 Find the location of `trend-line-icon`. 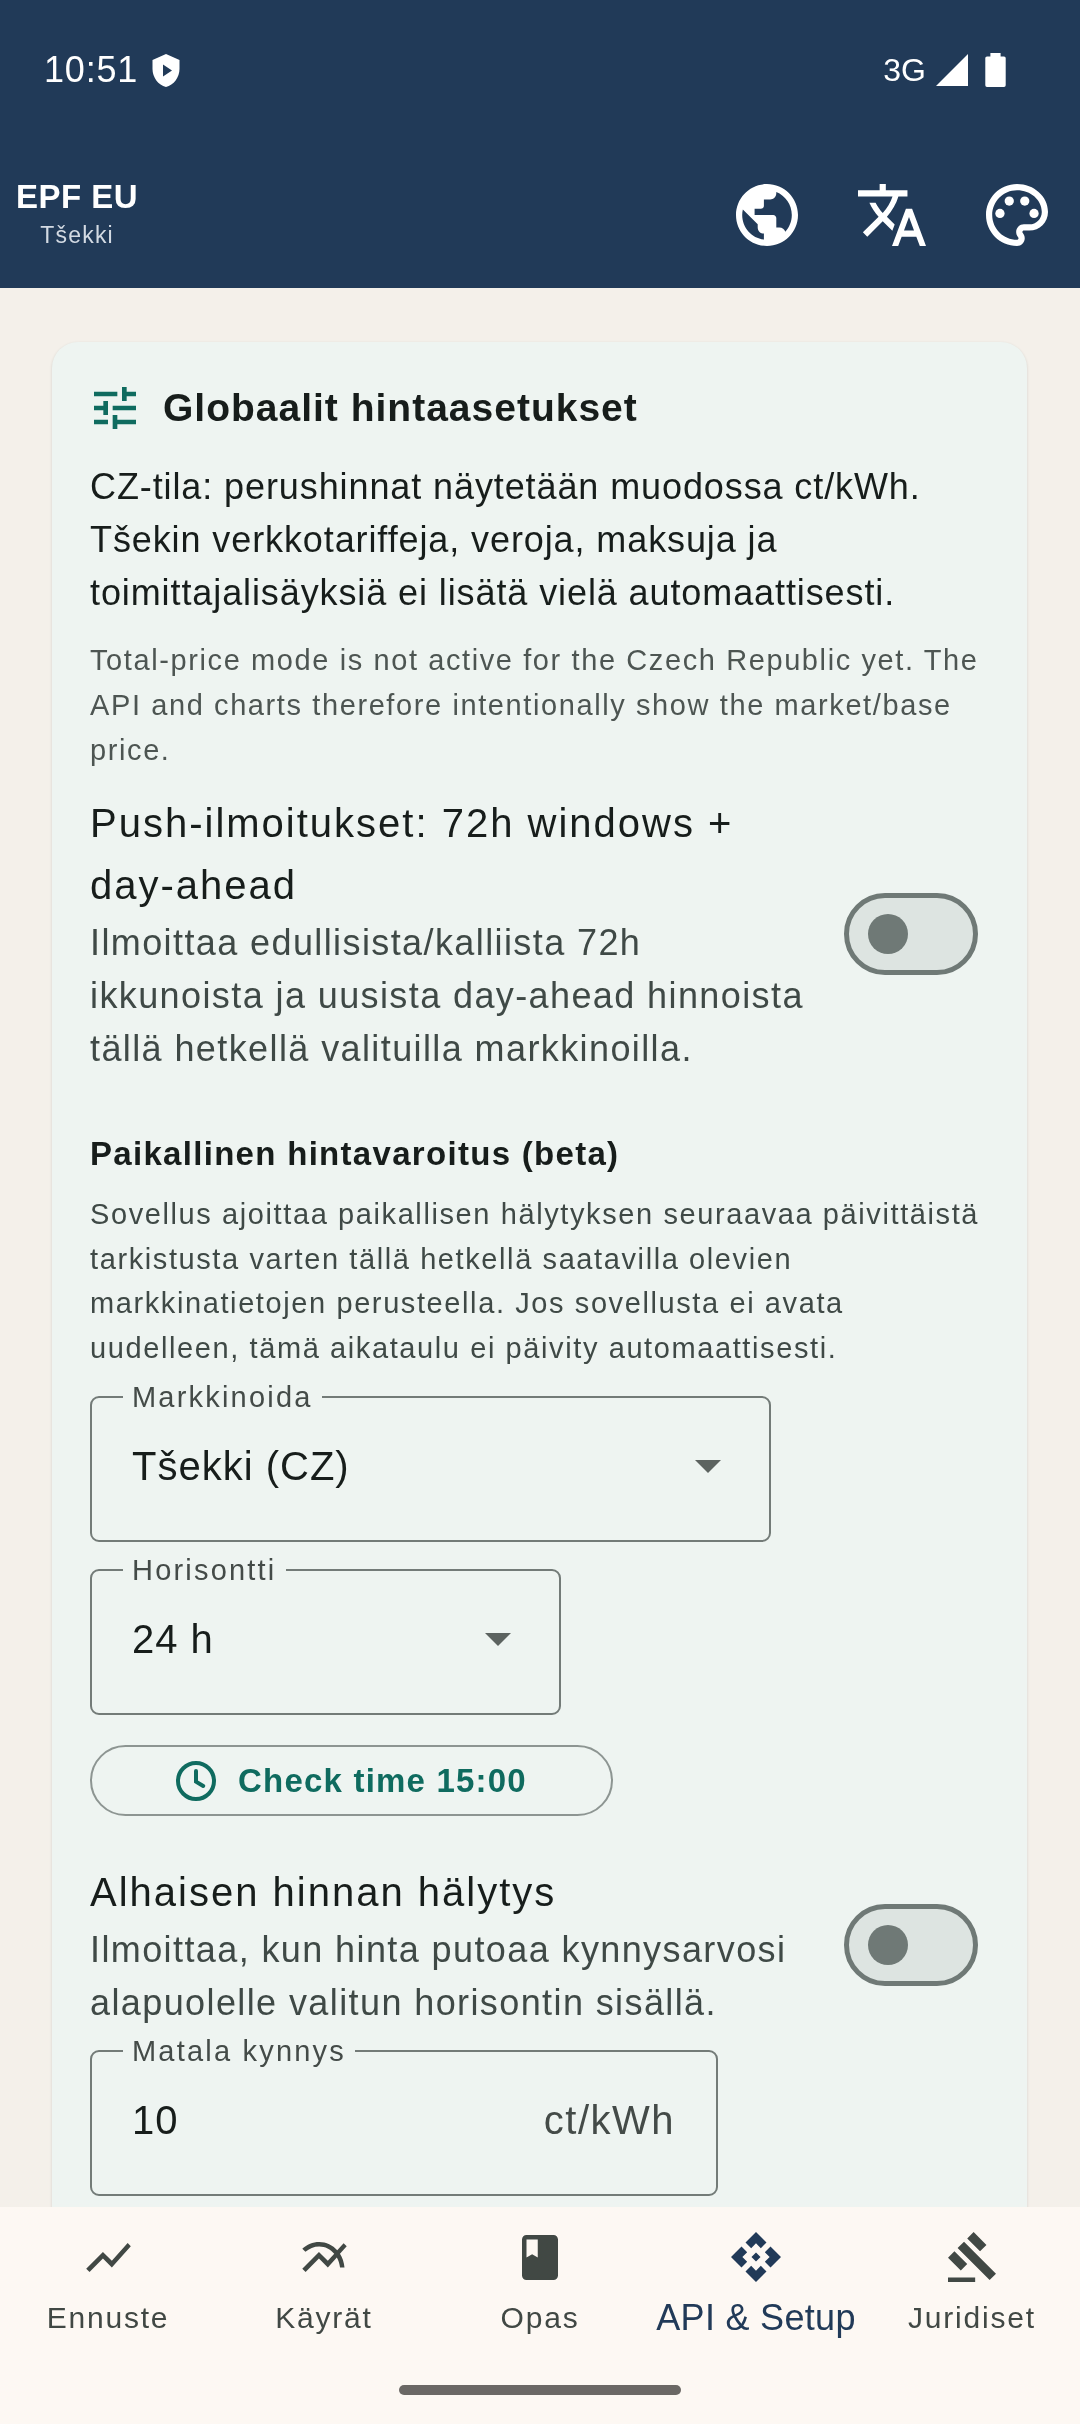

trend-line-icon is located at coordinates (108, 2257).